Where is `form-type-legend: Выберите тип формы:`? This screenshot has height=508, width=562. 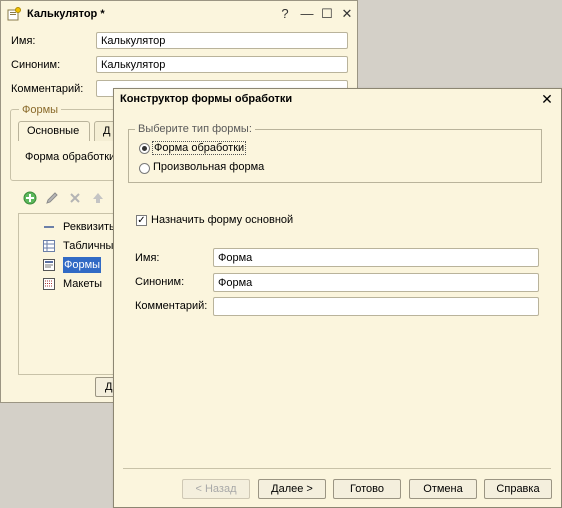
form-type-legend: Выберите тип формы: is located at coordinates (195, 129).